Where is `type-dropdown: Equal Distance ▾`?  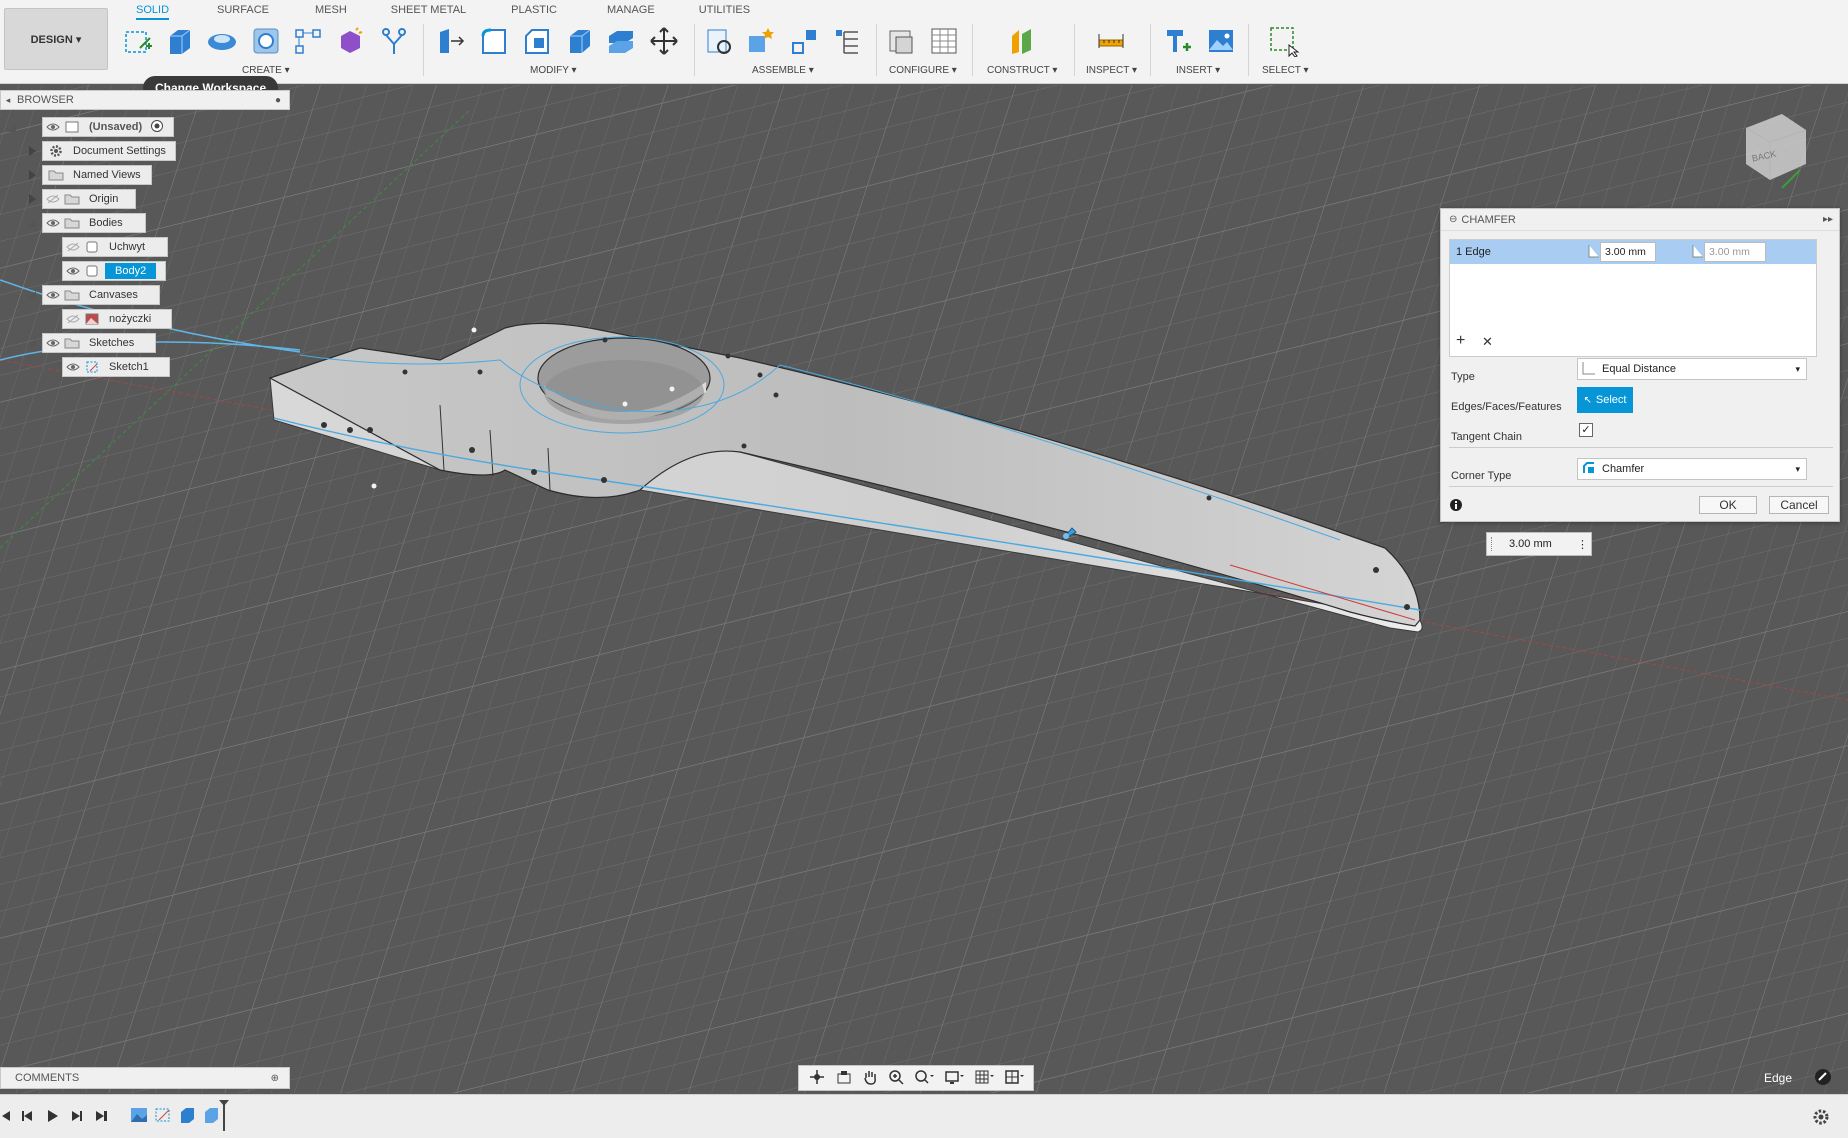 type-dropdown: Equal Distance ▾ is located at coordinates (1692, 369).